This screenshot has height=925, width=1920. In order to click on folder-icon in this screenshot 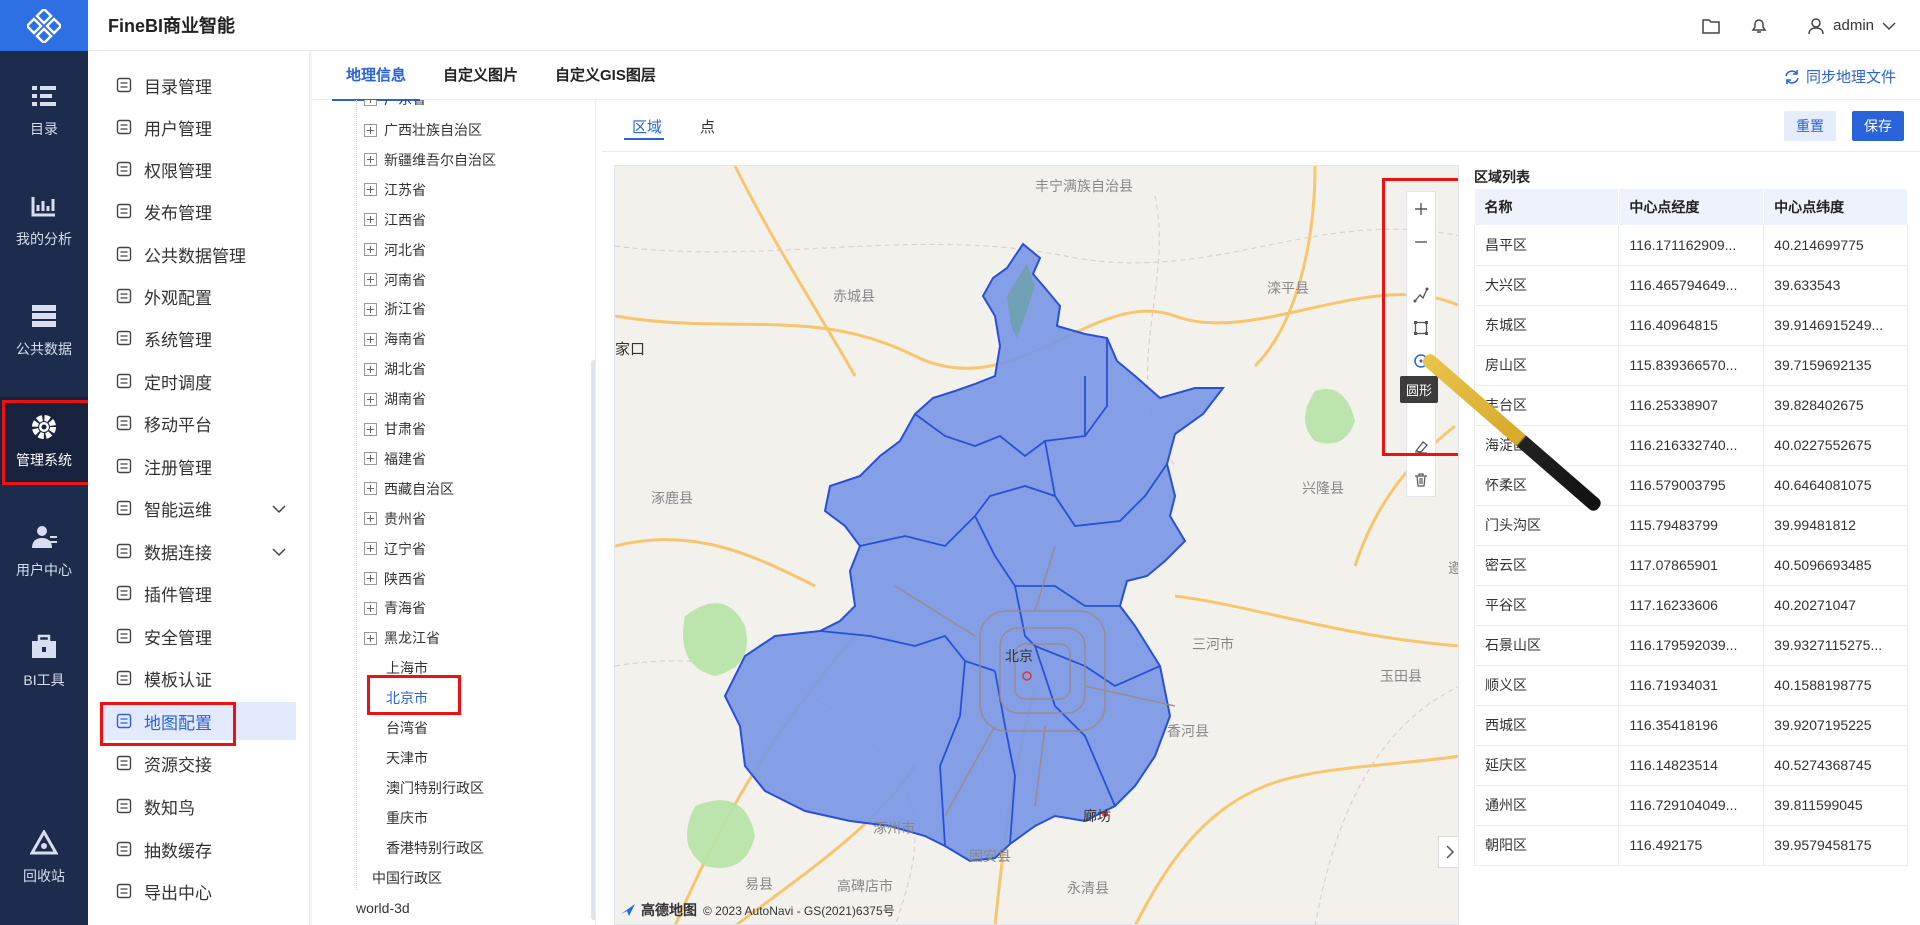, I will do `click(1711, 26)`.